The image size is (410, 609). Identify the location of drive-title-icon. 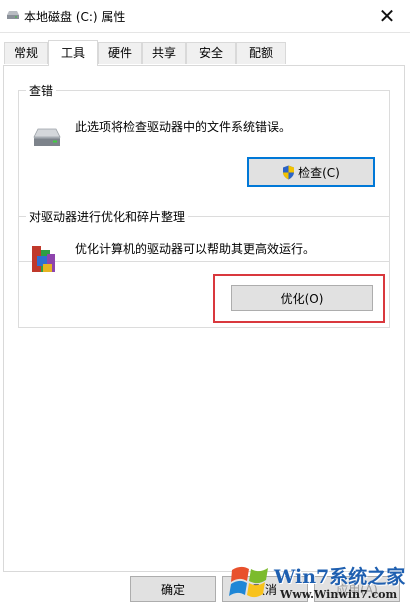
(13, 16).